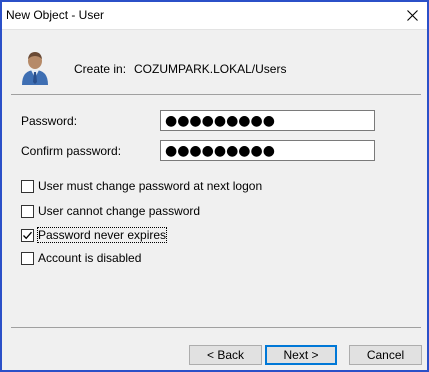 The image size is (429, 372). I want to click on close-icon, so click(412, 15).